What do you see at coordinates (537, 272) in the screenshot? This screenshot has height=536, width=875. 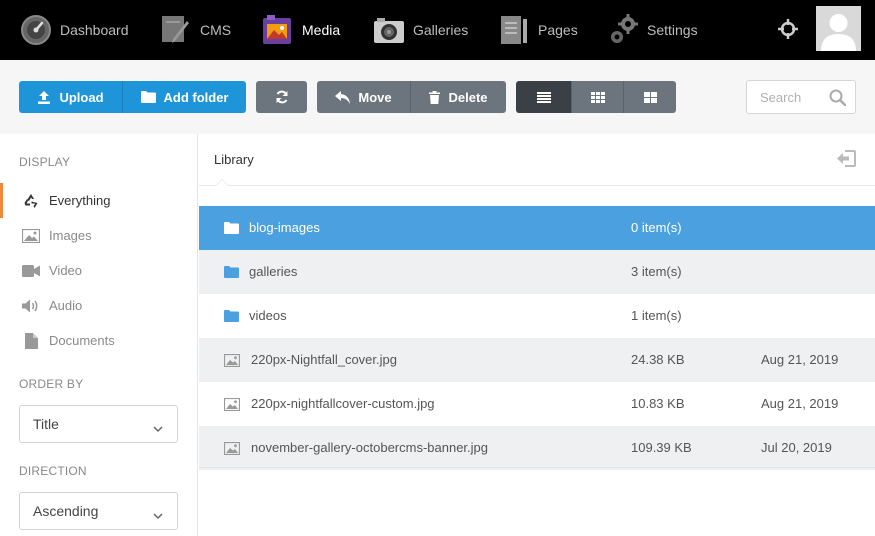 I see `list-item-galleries: galleries 3 item(s)` at bounding box center [537, 272].